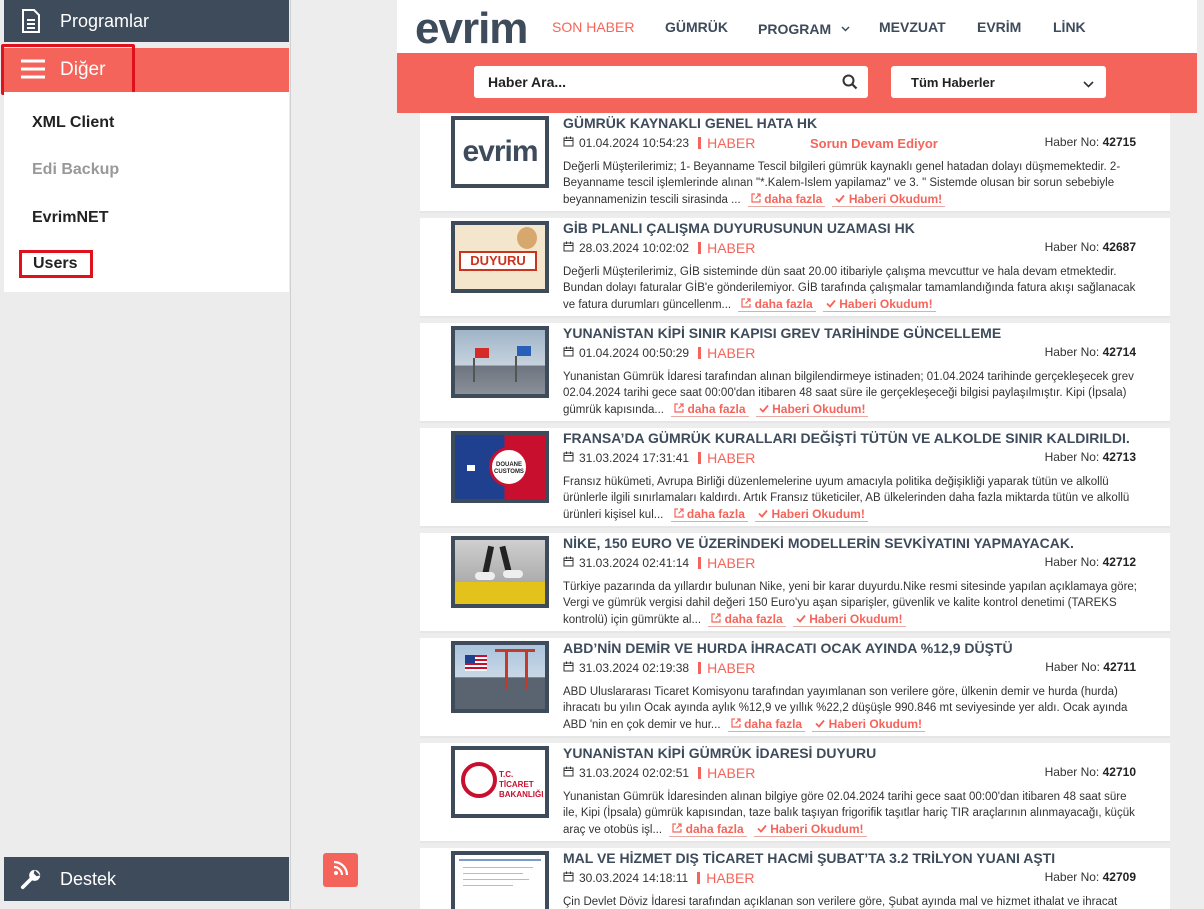  What do you see at coordinates (1069, 27) in the screenshot?
I see `nav-link: LİNK` at bounding box center [1069, 27].